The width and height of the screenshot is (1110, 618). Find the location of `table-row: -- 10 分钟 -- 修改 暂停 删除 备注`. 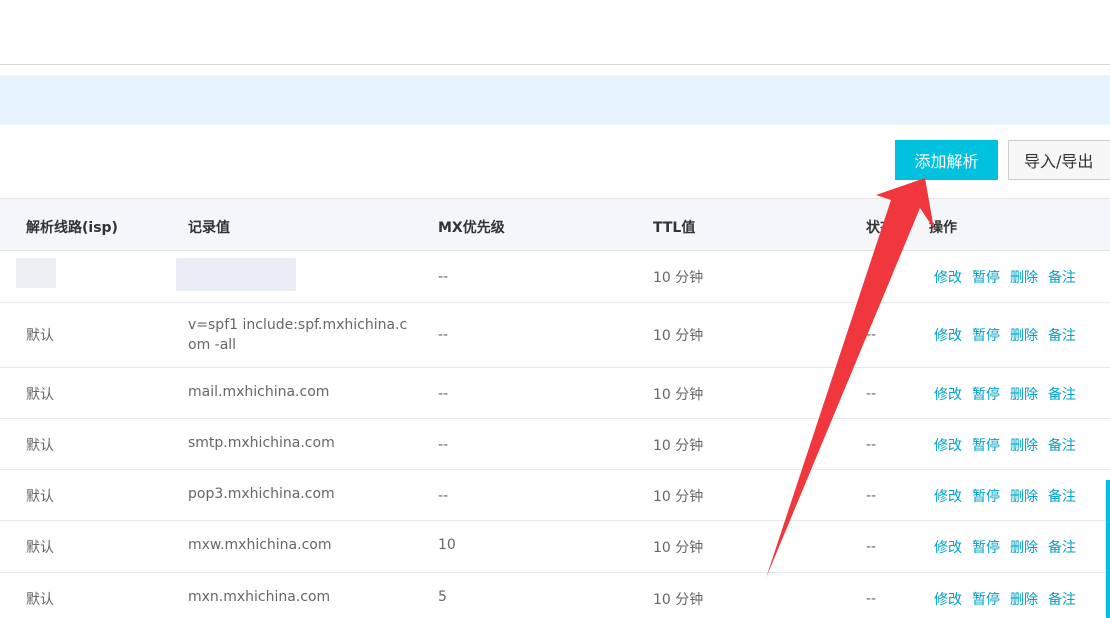

table-row: -- 10 分钟 -- 修改 暂停 删除 备注 is located at coordinates (555, 277).